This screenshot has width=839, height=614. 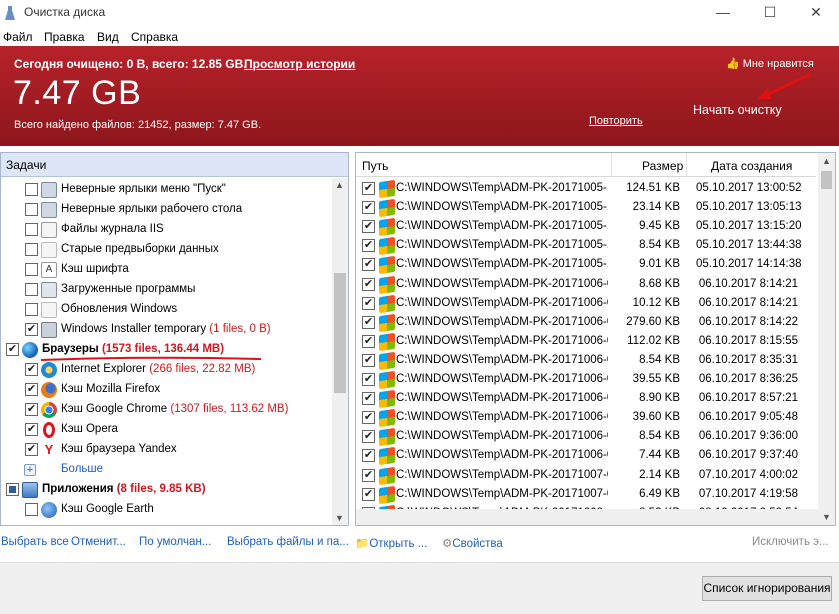 I want to click on files-scrollbar: ▲ ▼, so click(x=826, y=339).